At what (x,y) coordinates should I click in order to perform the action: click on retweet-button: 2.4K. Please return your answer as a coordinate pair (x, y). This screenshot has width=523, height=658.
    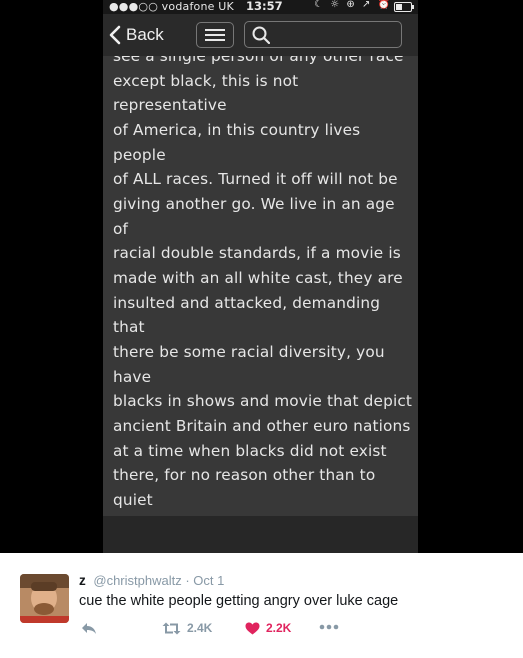
    Looking at the image, I should click on (187, 628).